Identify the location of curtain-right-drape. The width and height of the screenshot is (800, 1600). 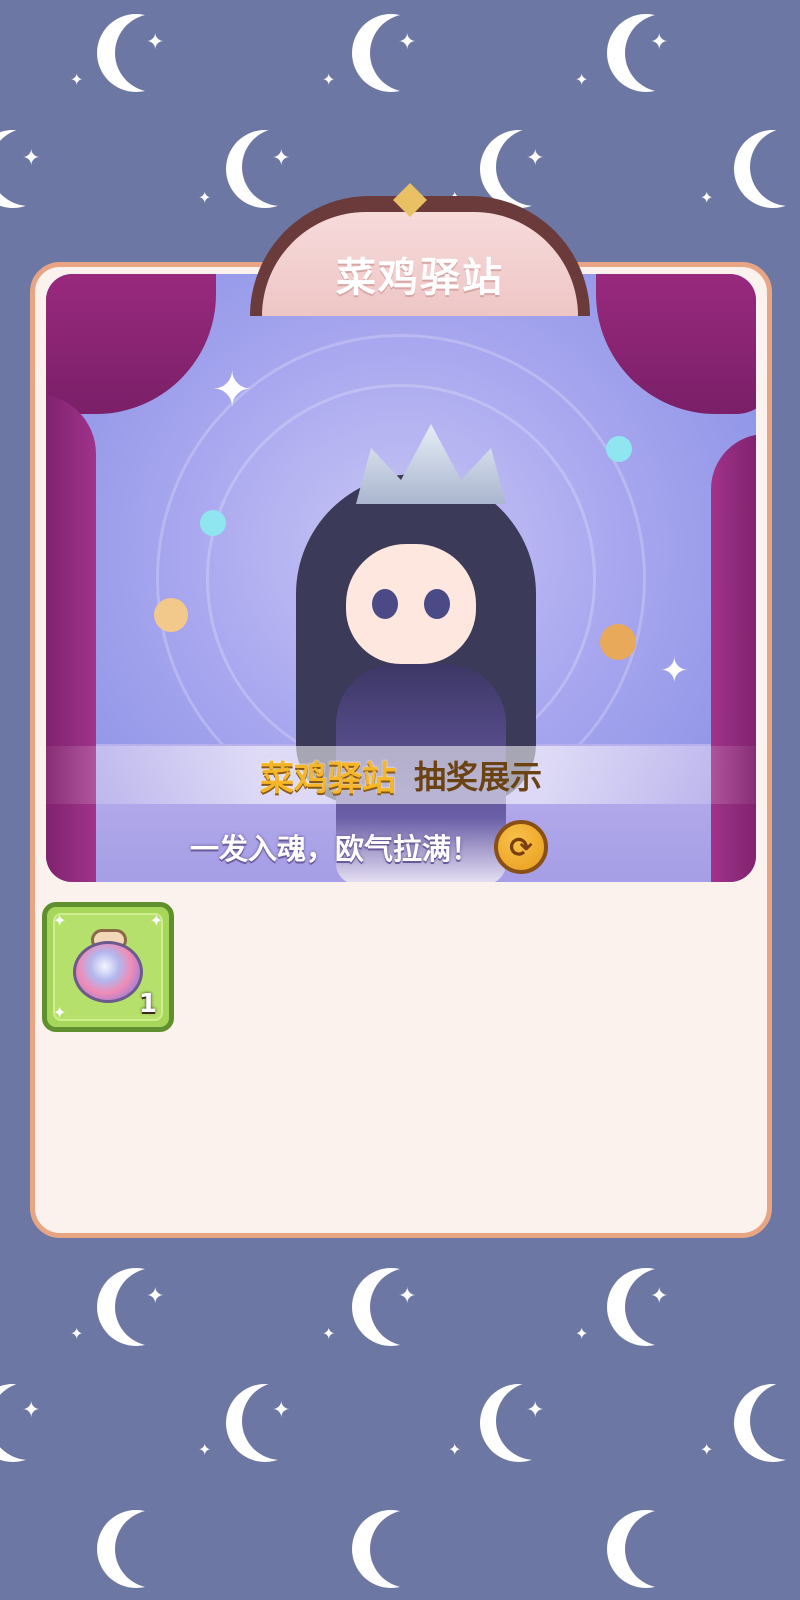
(733, 658).